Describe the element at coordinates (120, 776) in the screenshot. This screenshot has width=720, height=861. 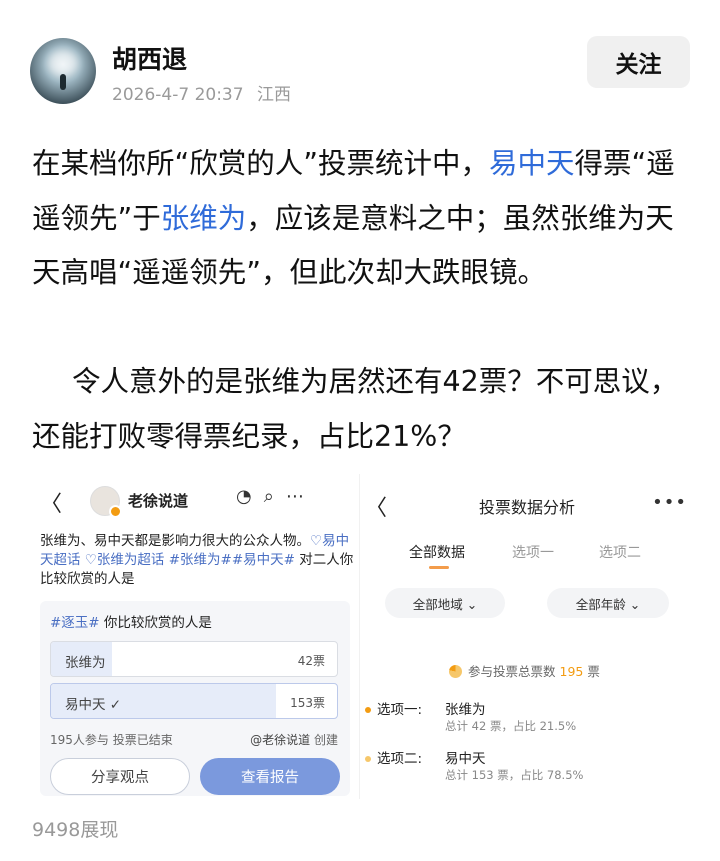
I see `share-view-button: 分享观点` at that location.